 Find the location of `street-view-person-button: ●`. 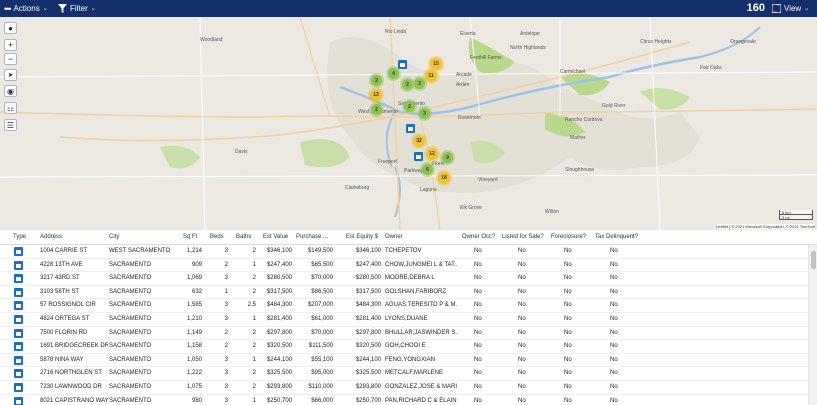

street-view-person-button: ● is located at coordinates (10, 28).